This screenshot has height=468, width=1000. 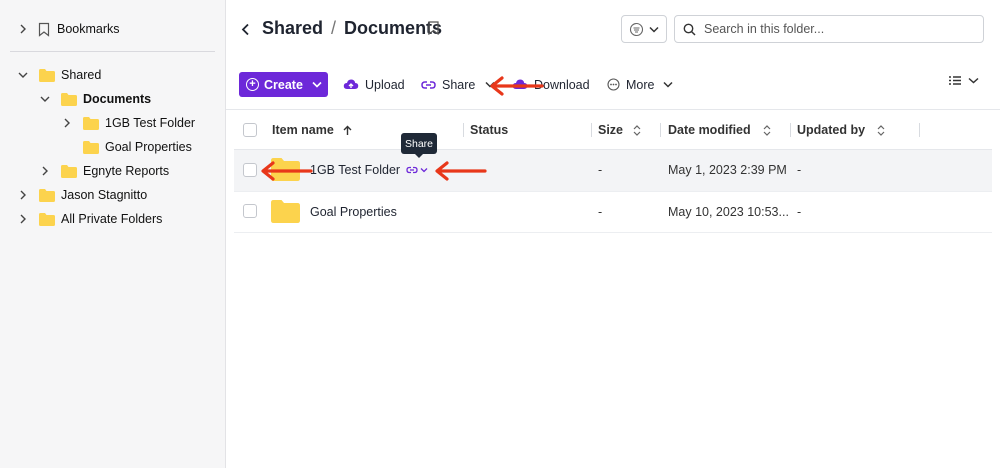 I want to click on list-view-icon, so click(x=955, y=80).